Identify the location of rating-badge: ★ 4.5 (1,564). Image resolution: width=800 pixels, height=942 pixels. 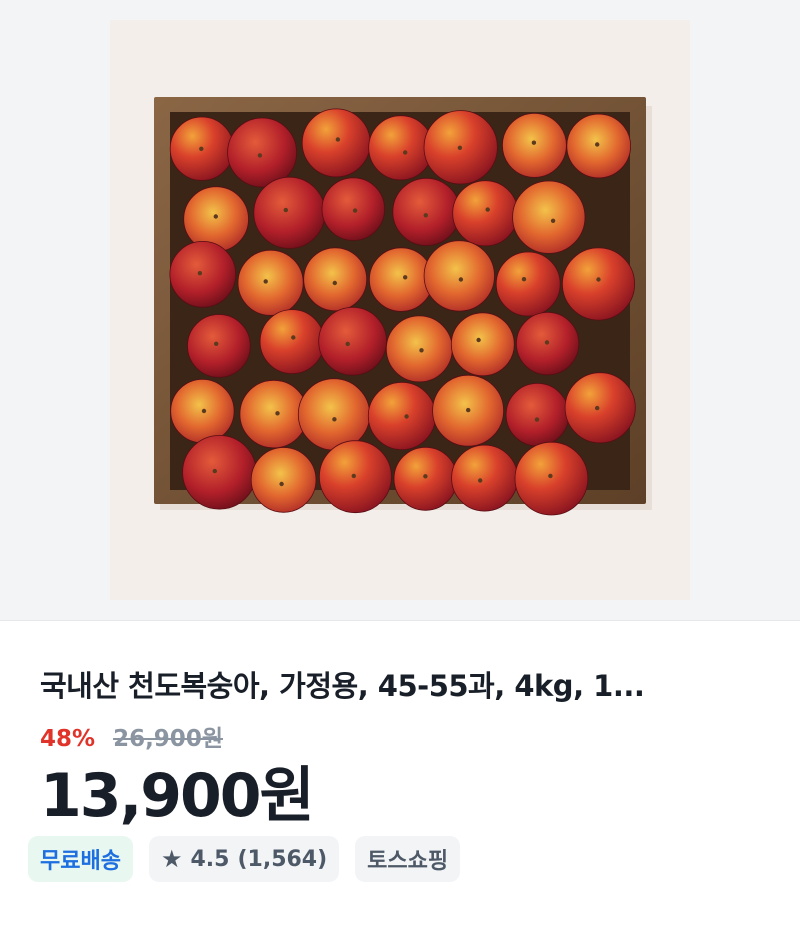
(244, 859).